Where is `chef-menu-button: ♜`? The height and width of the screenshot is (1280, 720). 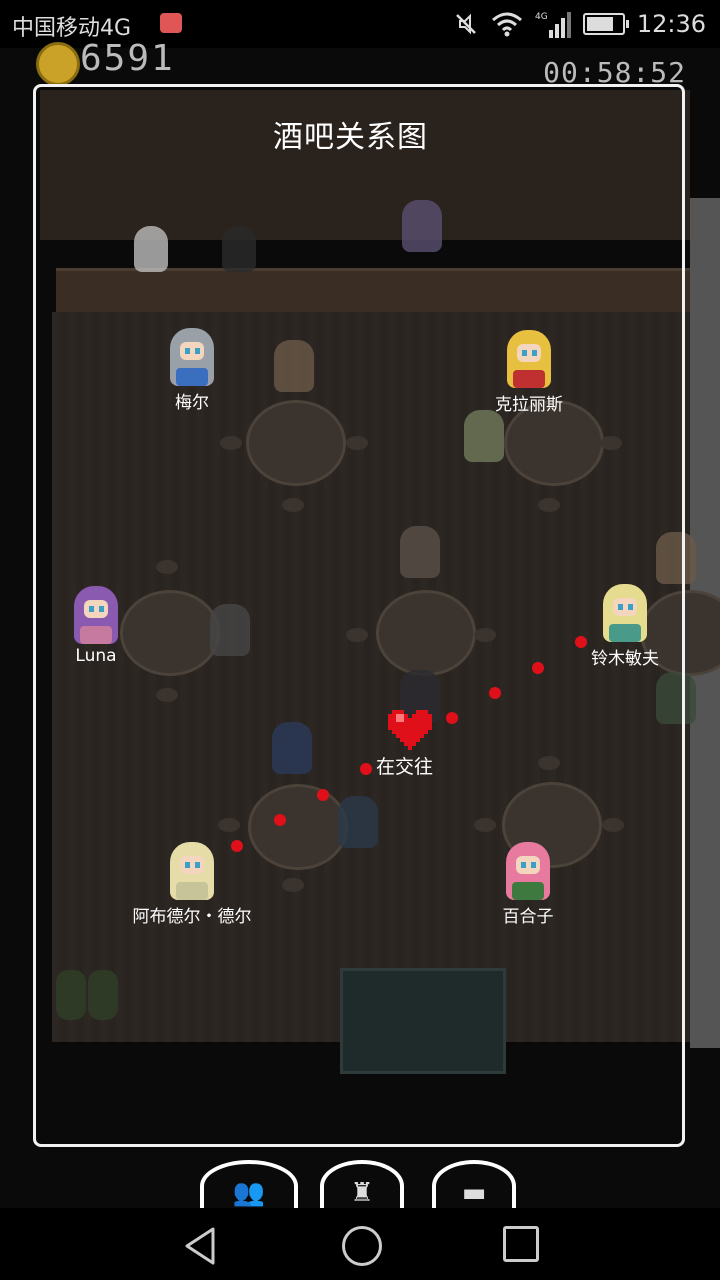
chef-menu-button: ♜ is located at coordinates (362, 1186).